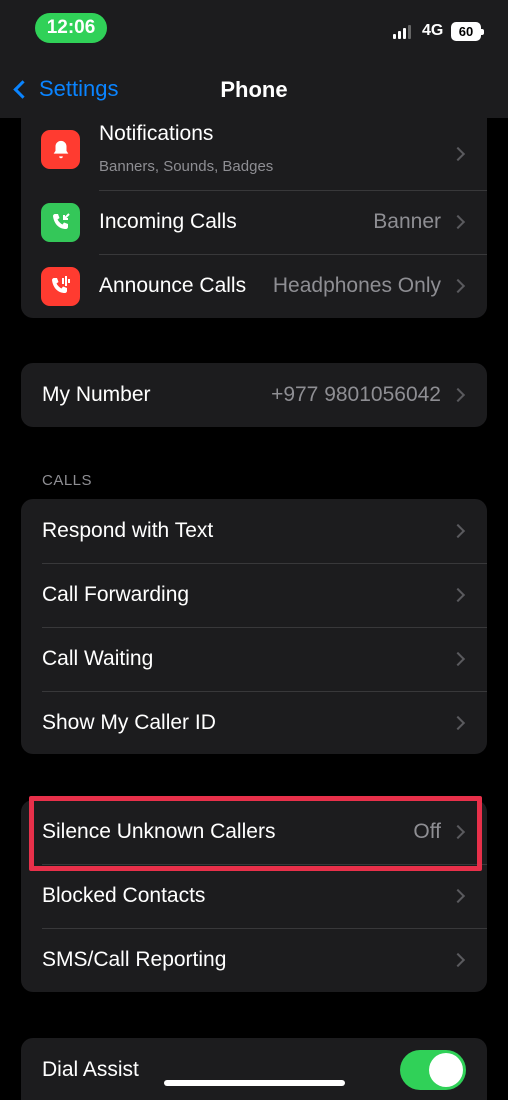 This screenshot has width=508, height=1100. What do you see at coordinates (254, 659) in the screenshot?
I see `call-waiting-row: Call Waiting` at bounding box center [254, 659].